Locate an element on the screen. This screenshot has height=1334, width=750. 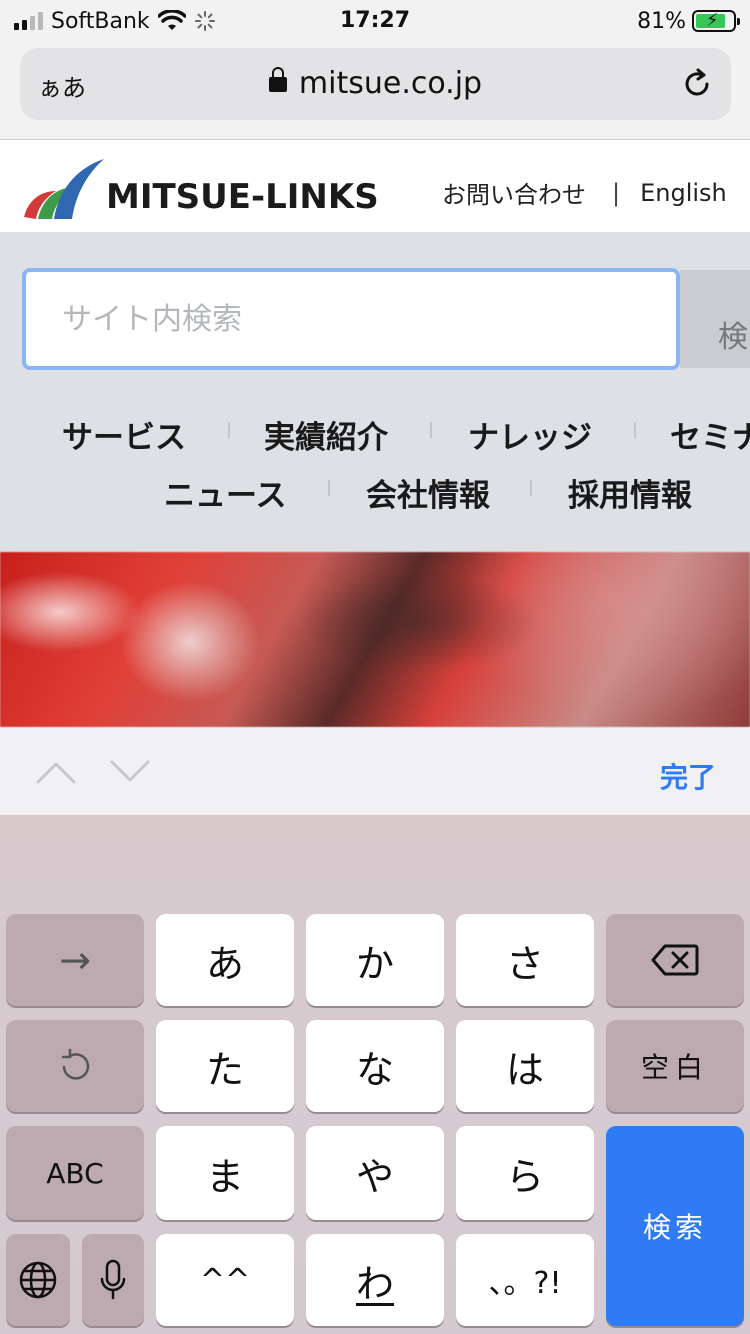
next-field-button is located at coordinates (130, 771).